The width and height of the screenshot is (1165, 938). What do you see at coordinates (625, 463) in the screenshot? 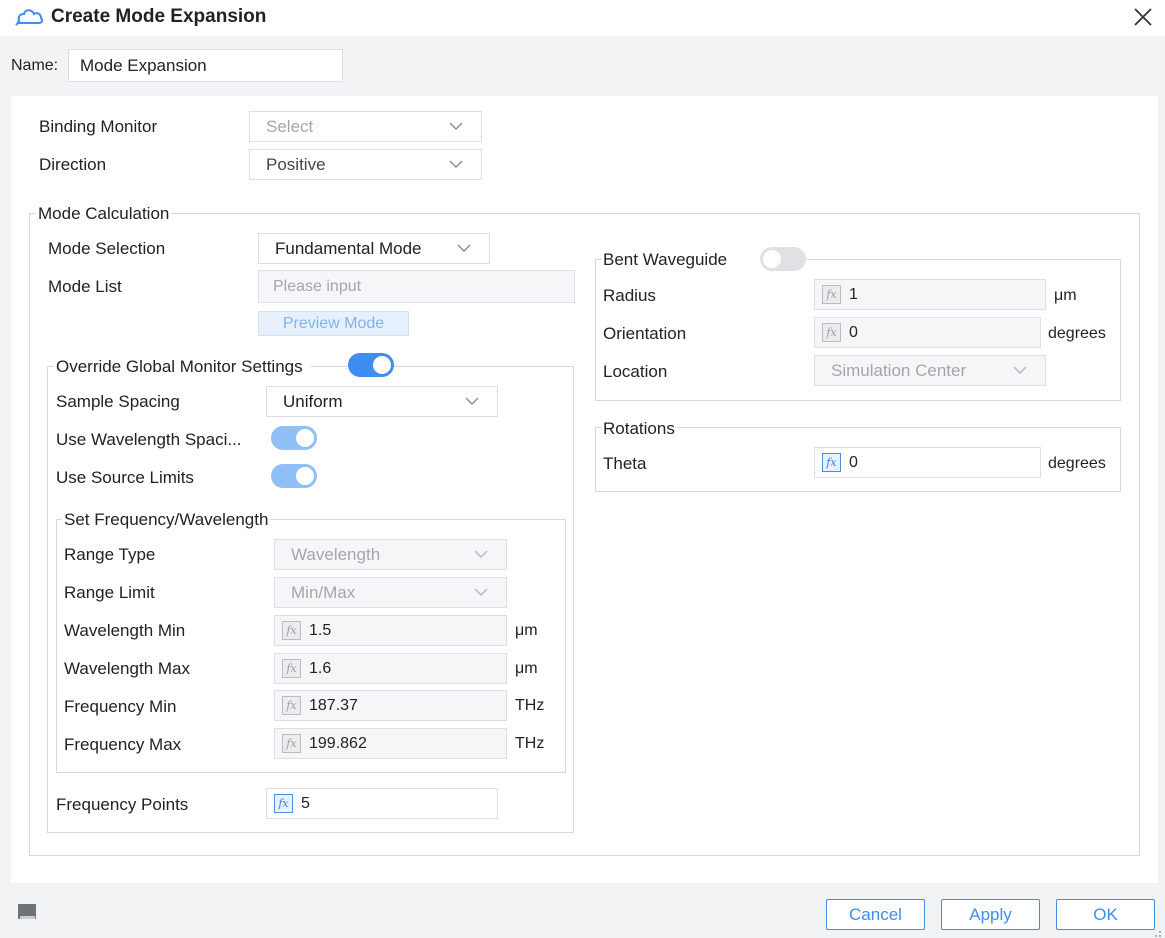
I see `theta-label: Theta` at bounding box center [625, 463].